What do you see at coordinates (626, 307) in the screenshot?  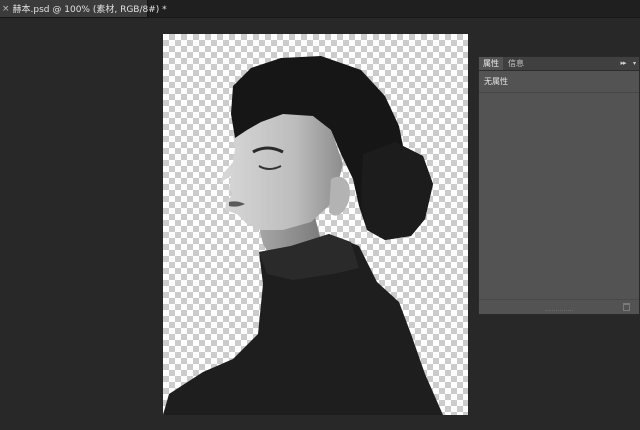 I see `trash-icon` at bounding box center [626, 307].